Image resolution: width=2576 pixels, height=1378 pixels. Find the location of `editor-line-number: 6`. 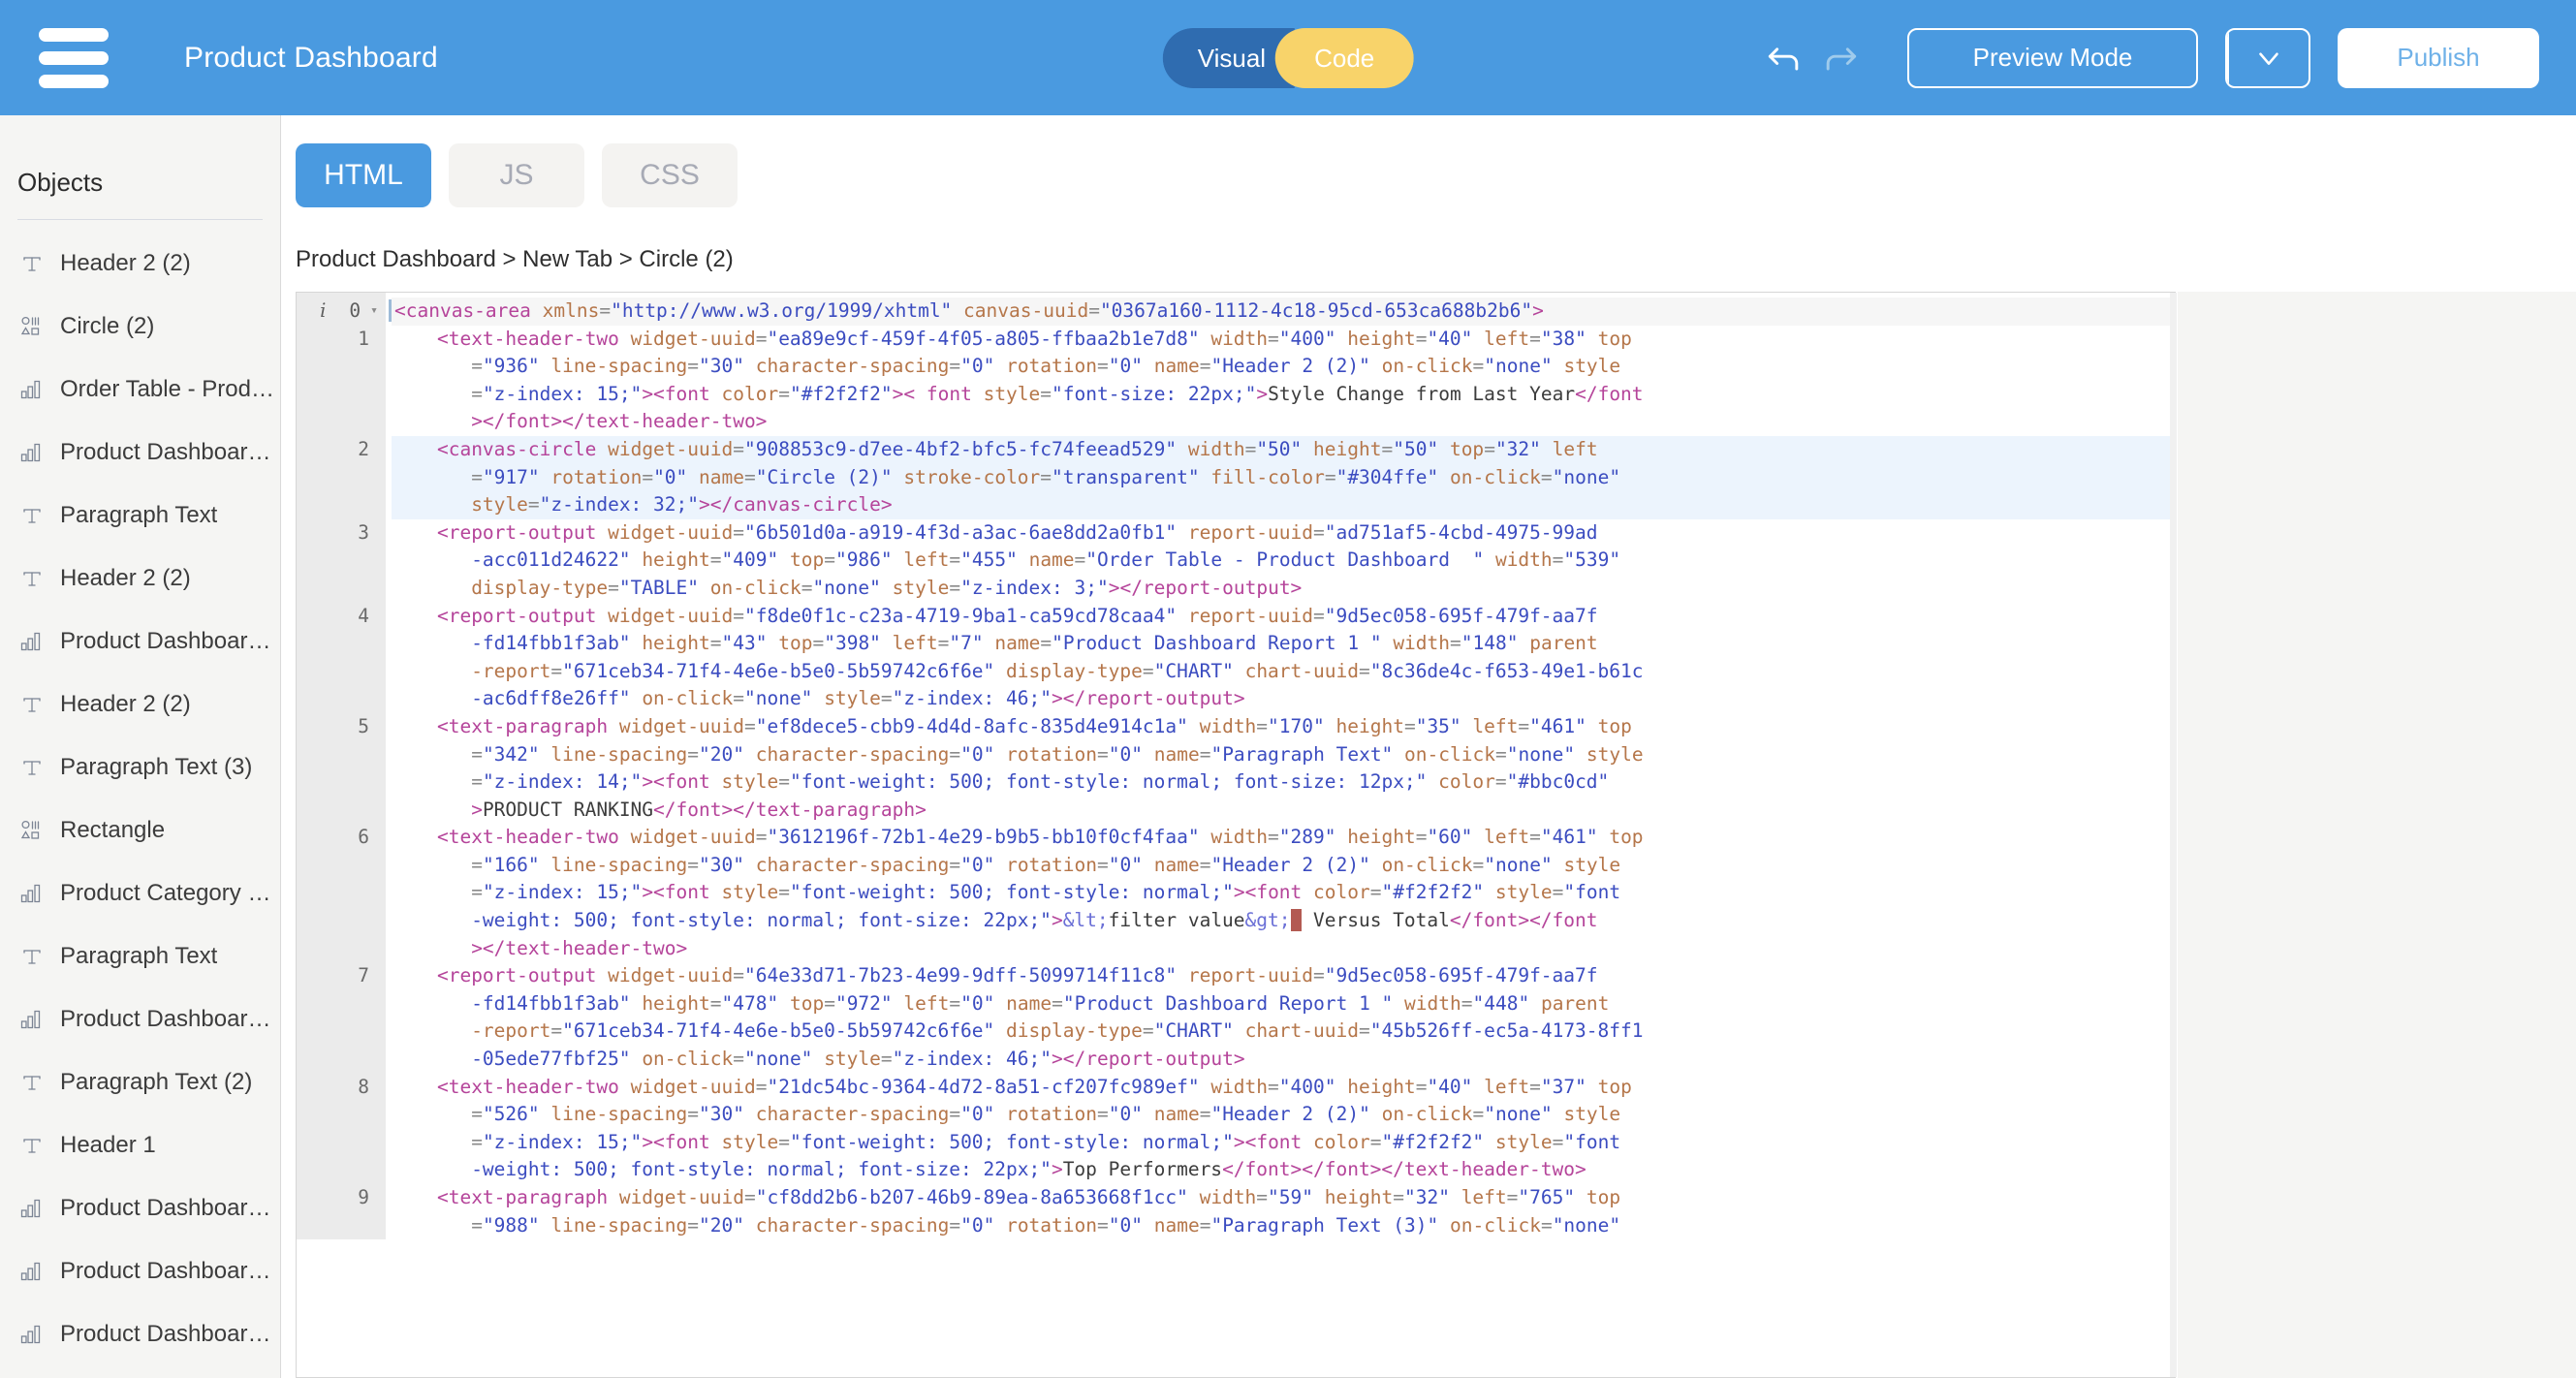

editor-line-number: 6 is located at coordinates (341, 838).